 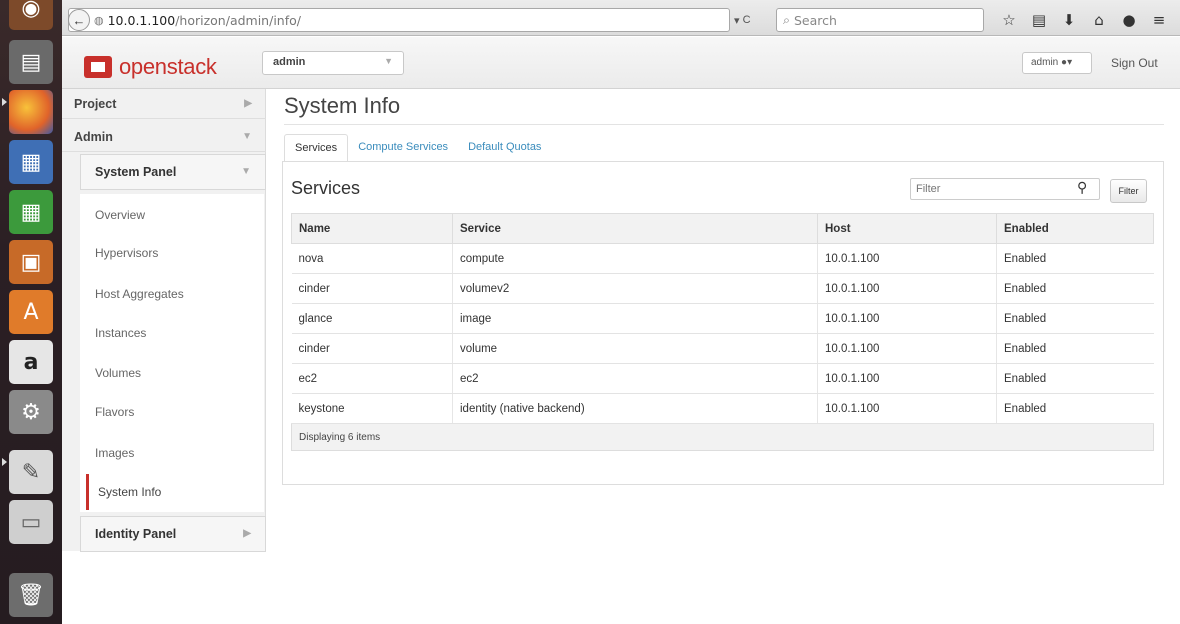 I want to click on table-row: nova compute 10.0.1.100 Enabled, so click(x=722, y=258).